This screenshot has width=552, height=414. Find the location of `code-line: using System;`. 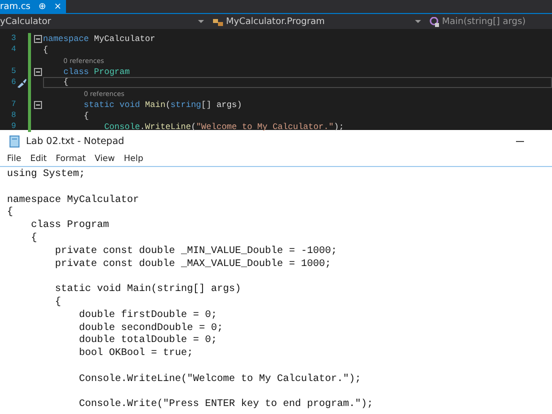

code-line: using System; is located at coordinates (46, 174).